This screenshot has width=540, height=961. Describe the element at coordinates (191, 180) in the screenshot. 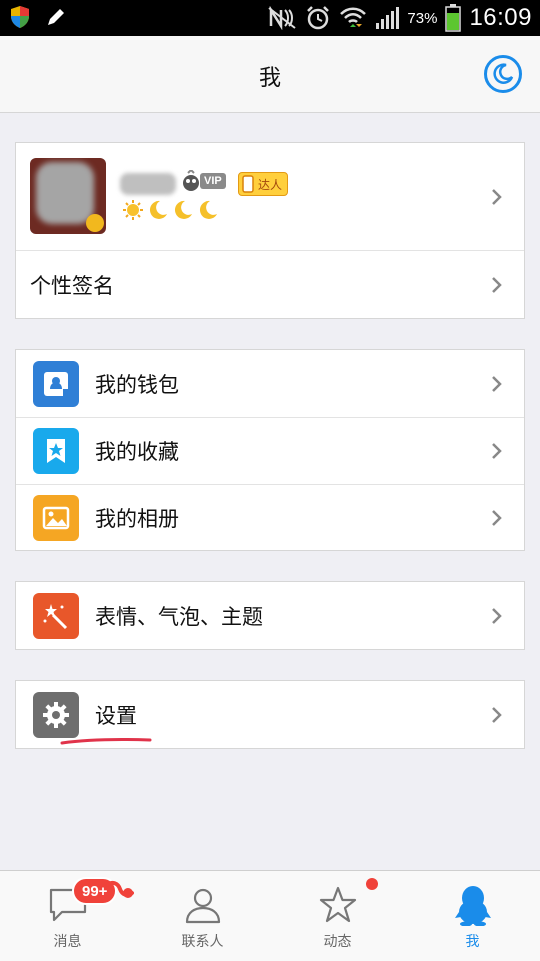

I see `vip-penguin-icon` at that location.